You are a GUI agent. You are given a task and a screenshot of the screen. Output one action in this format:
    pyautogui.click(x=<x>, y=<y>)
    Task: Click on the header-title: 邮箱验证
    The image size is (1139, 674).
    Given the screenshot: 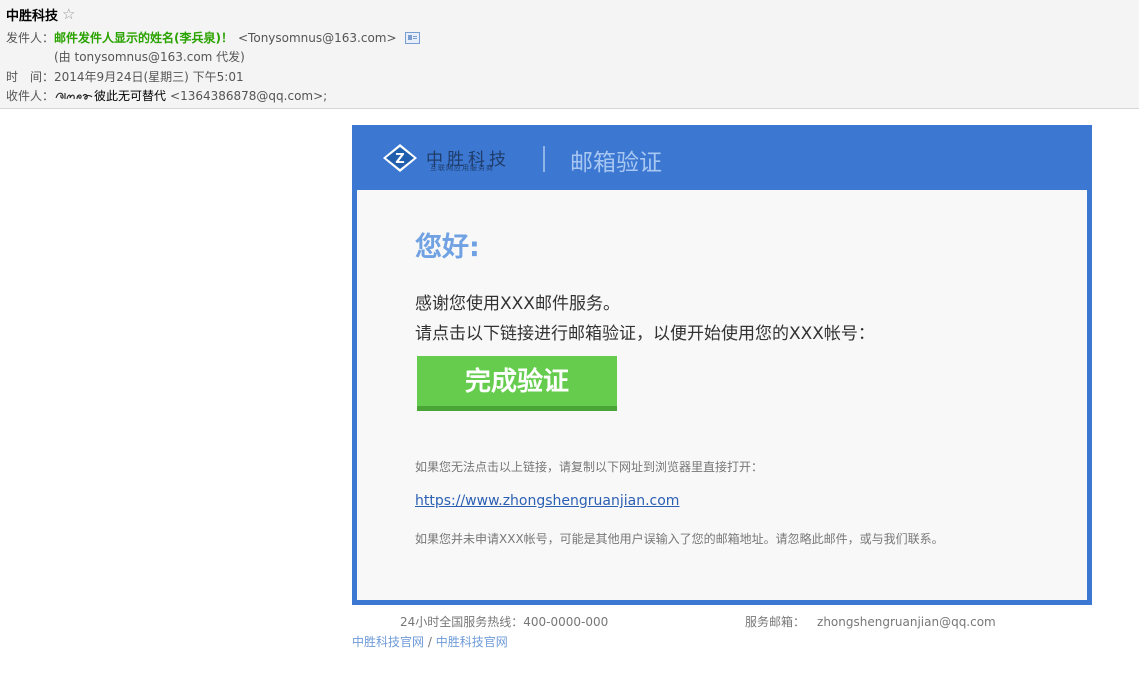 What is the action you would take?
    pyautogui.click(x=616, y=163)
    